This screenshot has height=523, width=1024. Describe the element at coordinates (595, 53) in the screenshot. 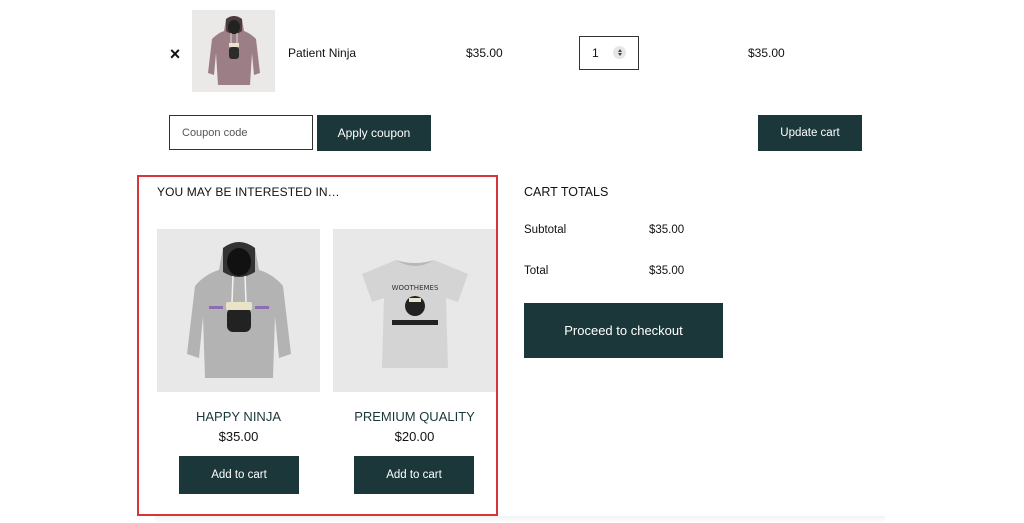

I see `quantity-value: 1` at that location.